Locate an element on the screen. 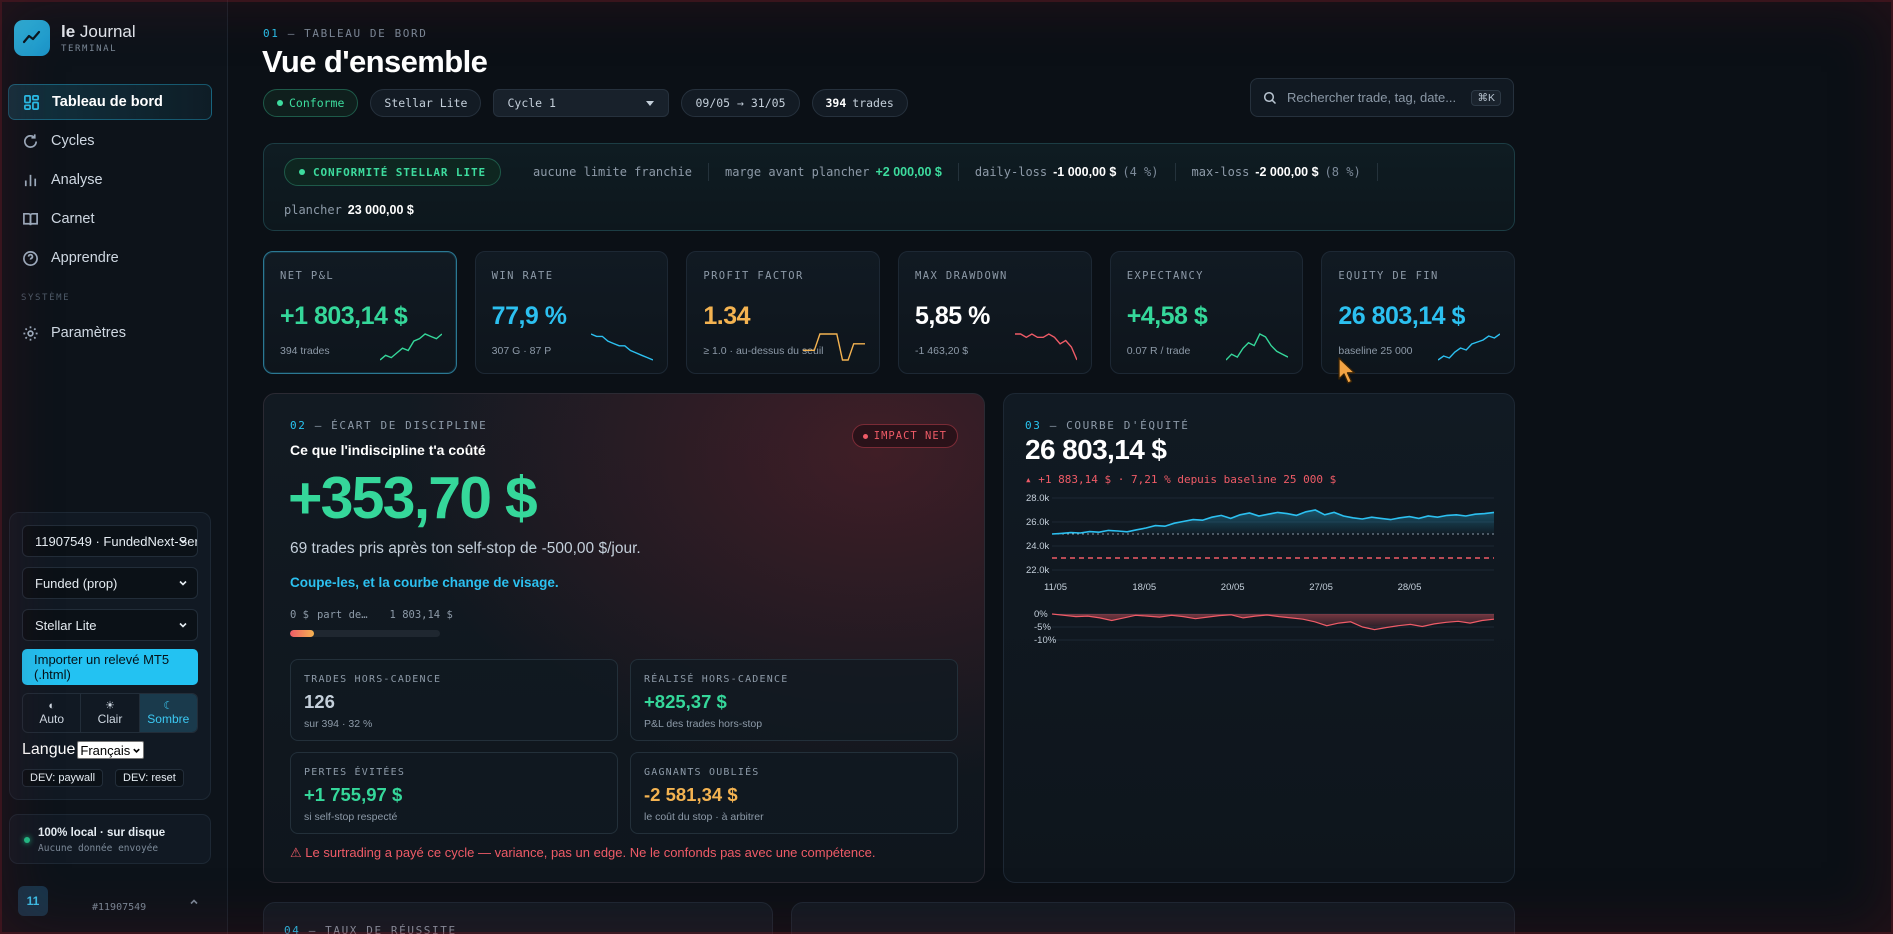 This screenshot has height=934, width=1893. nav-label: Analyse is located at coordinates (77, 180).